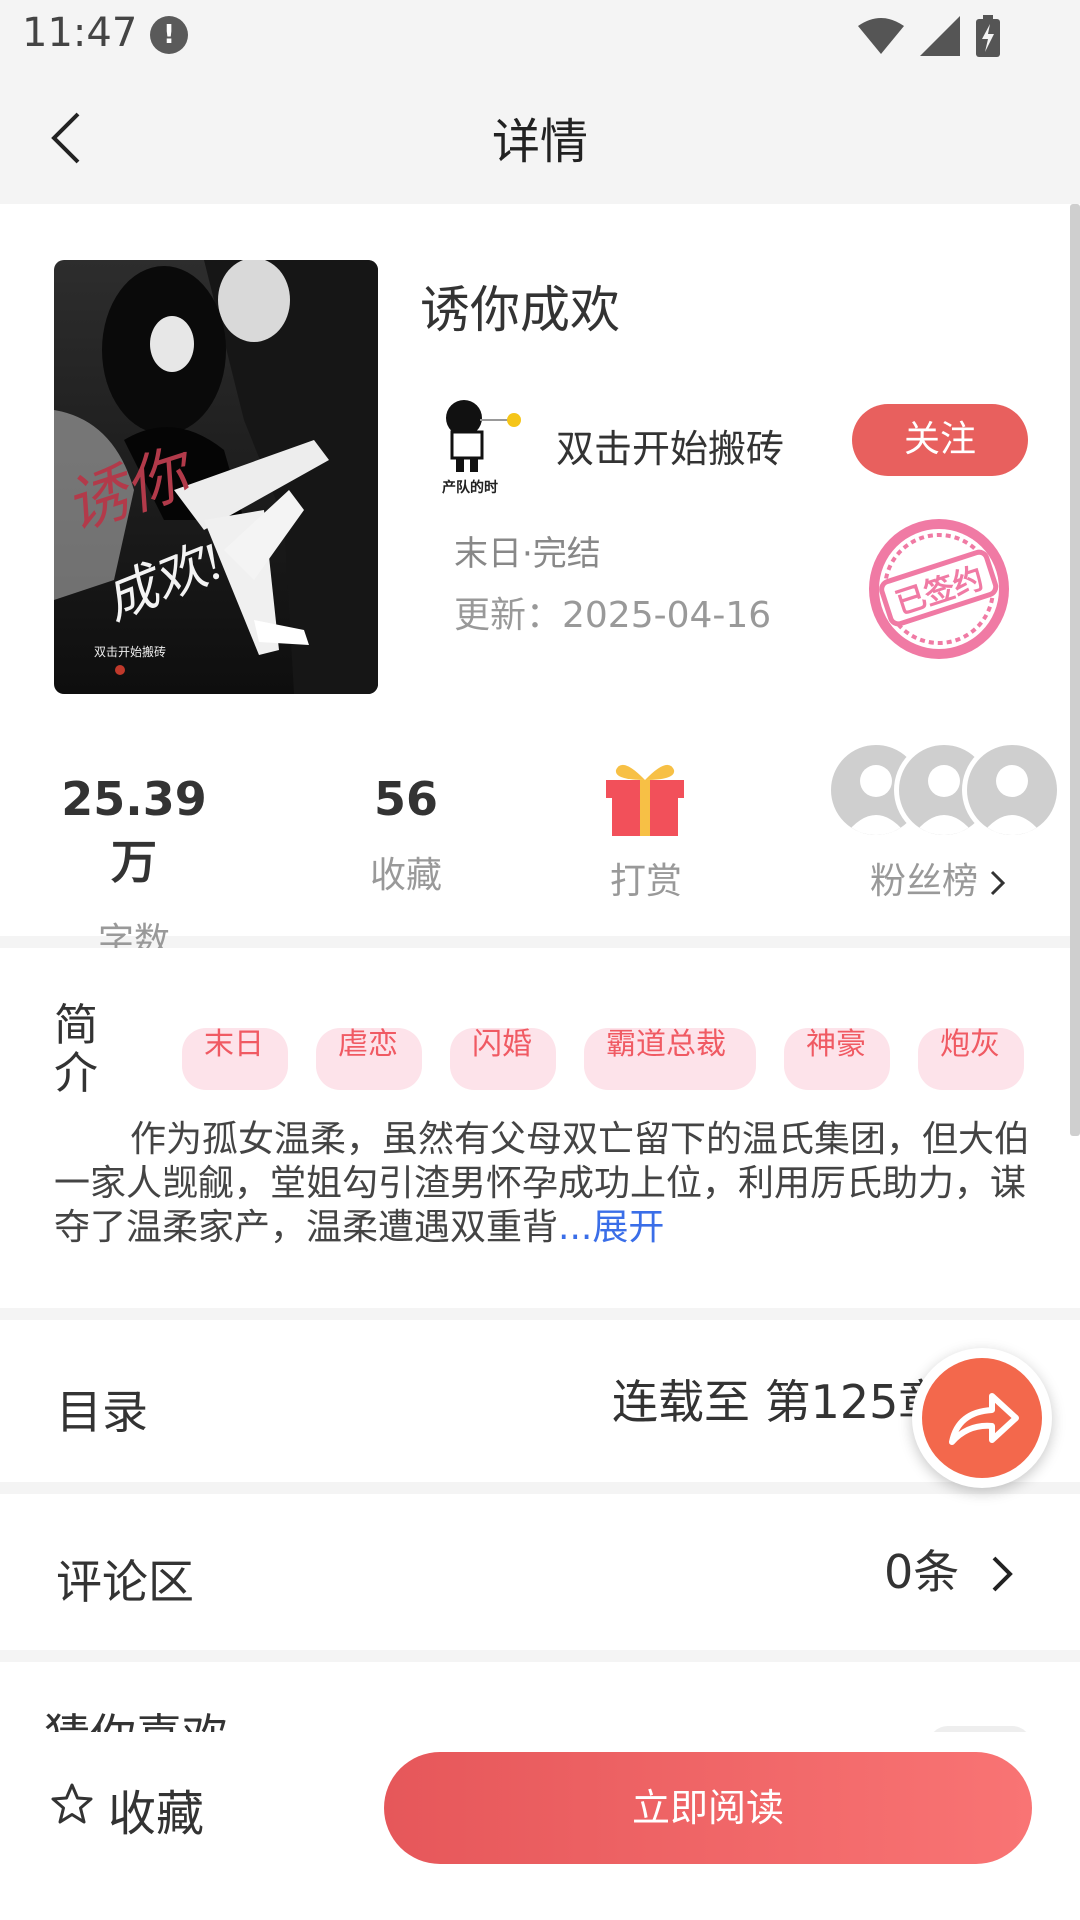 The width and height of the screenshot is (1080, 1920). Describe the element at coordinates (670, 445) in the screenshot. I see `author-name: 双击开始搬砖` at that location.